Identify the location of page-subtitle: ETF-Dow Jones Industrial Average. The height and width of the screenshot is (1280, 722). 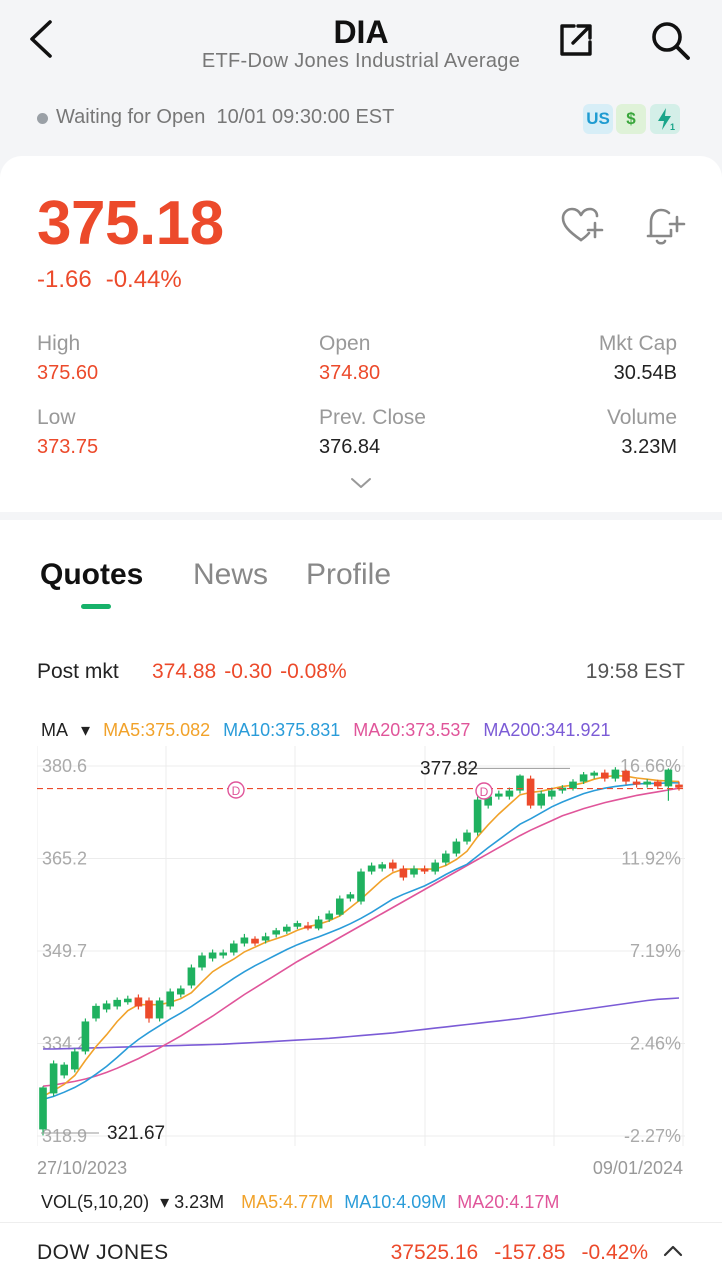
(361, 61).